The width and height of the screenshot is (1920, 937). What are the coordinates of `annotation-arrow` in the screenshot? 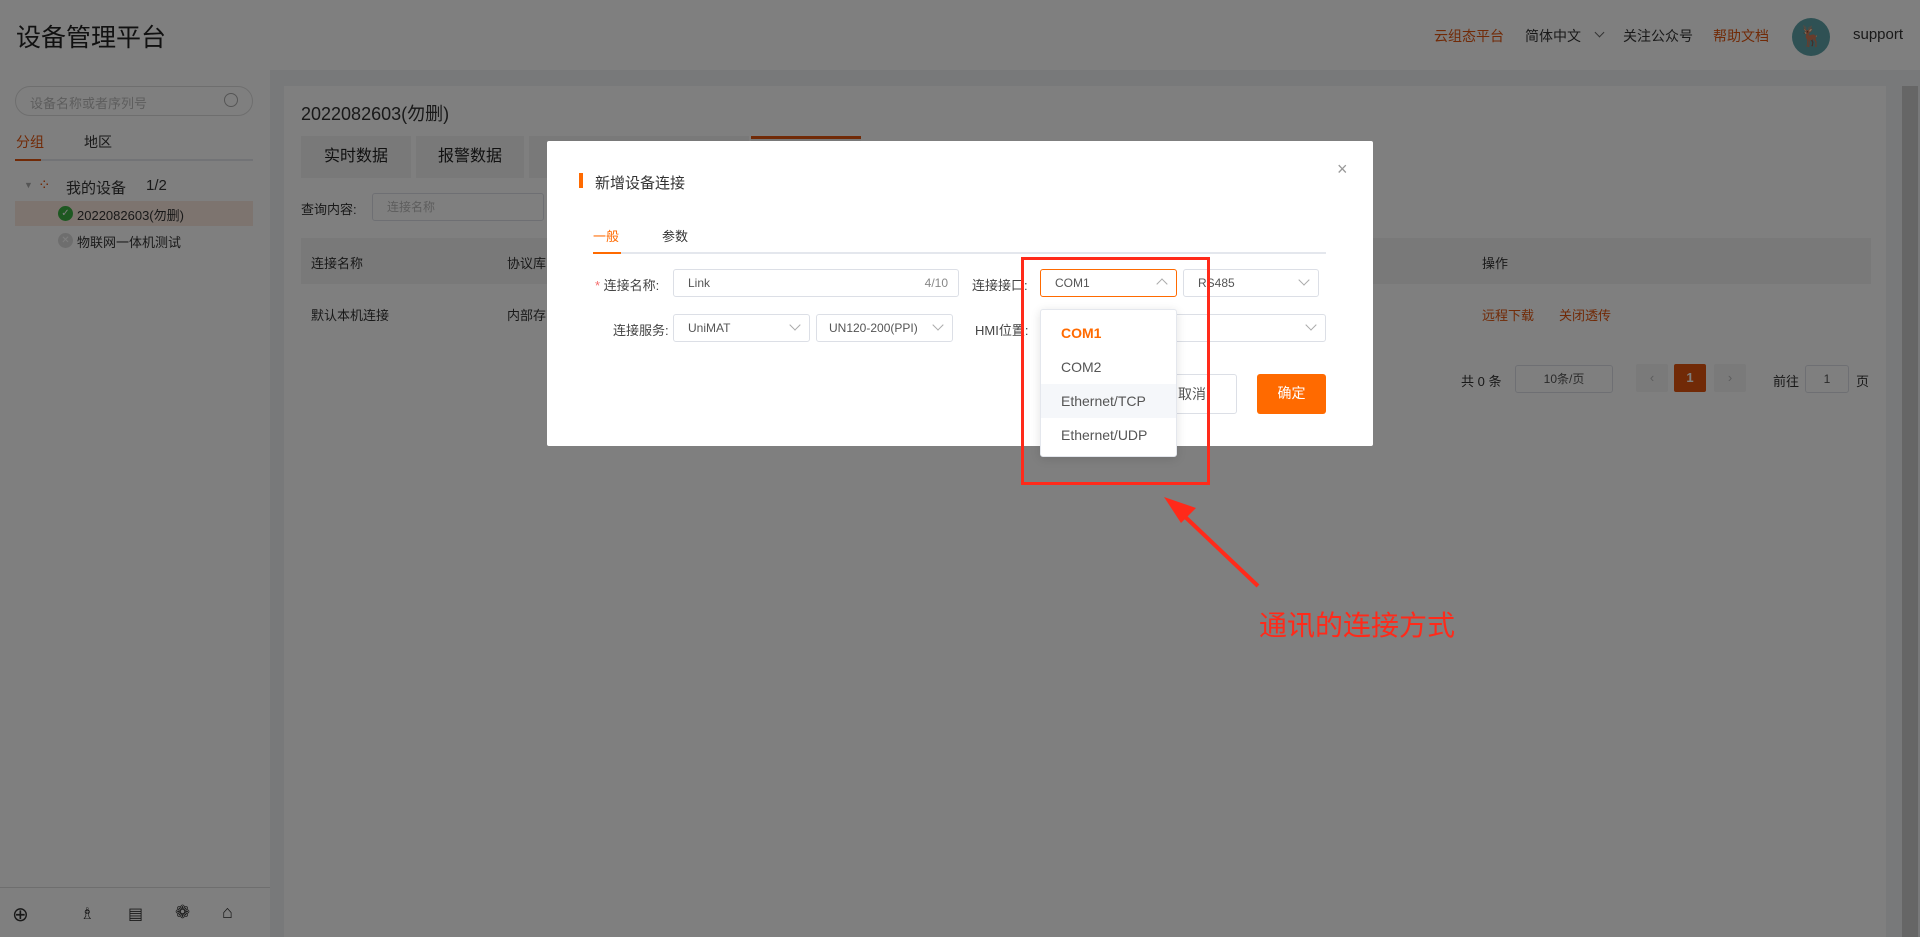 It's located at (1212, 542).